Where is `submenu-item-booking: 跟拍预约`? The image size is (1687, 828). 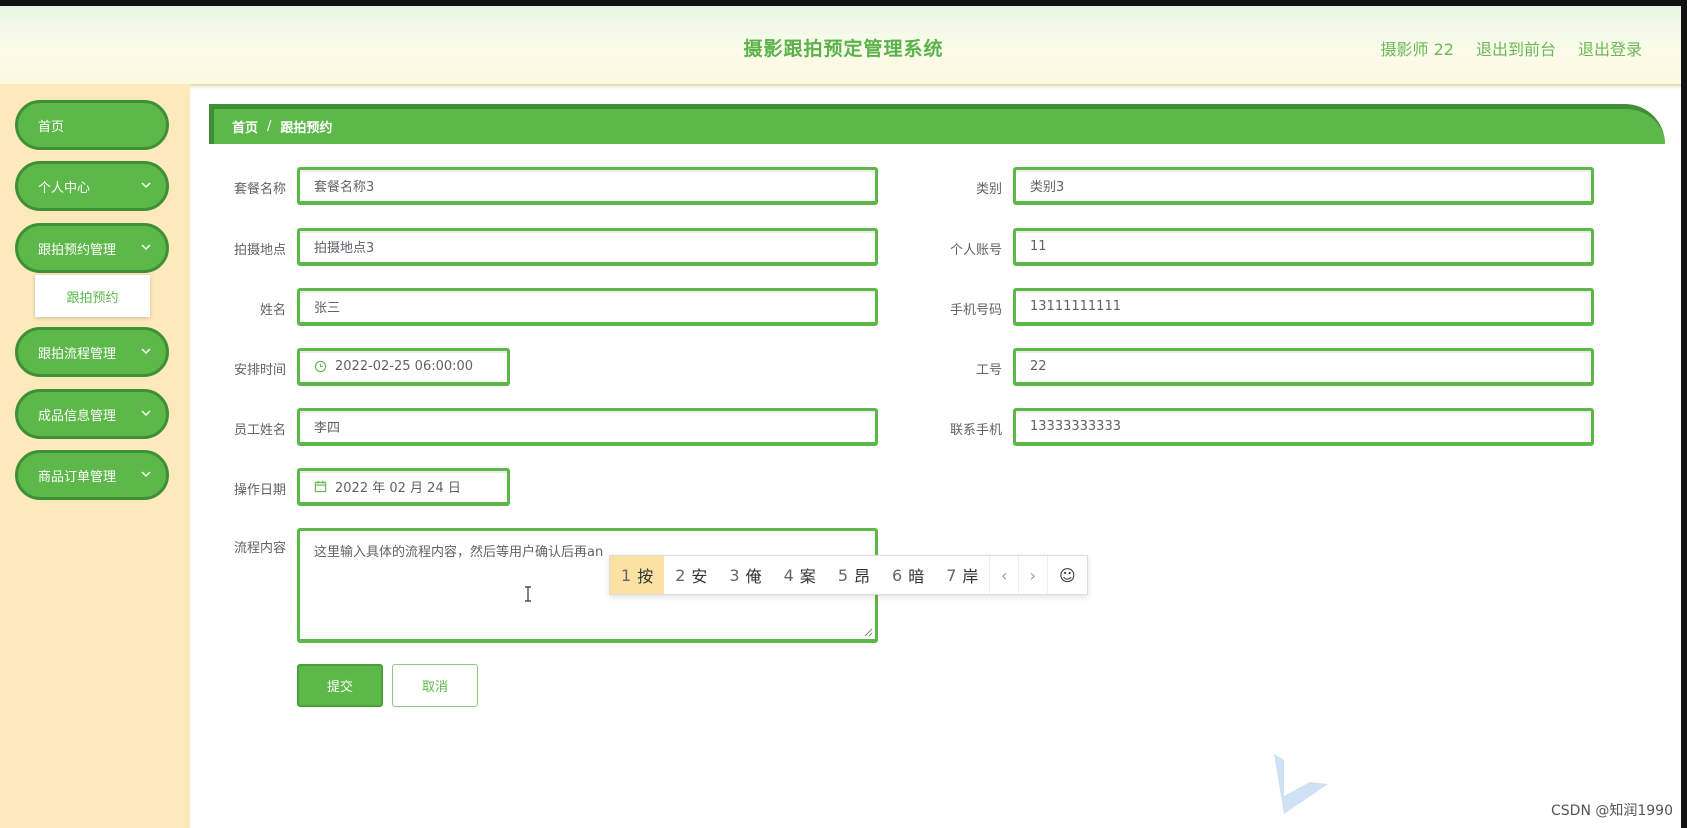 submenu-item-booking: 跟拍预约 is located at coordinates (92, 296).